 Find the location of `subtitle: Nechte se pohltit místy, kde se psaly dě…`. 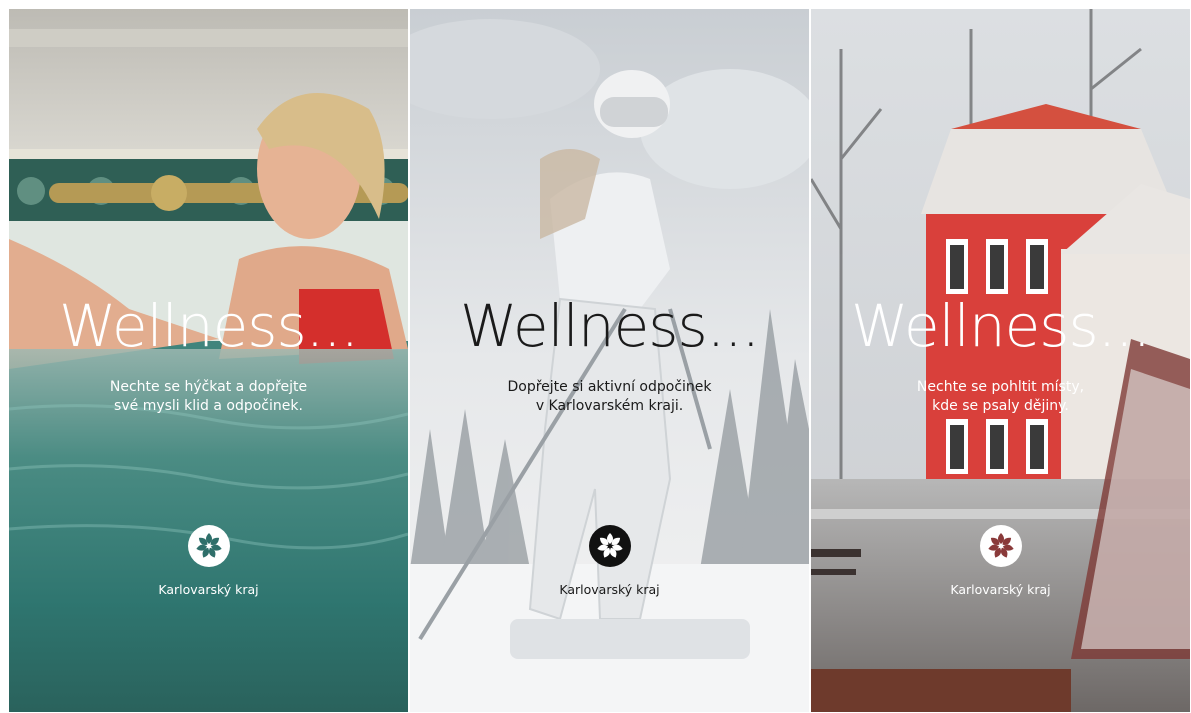

subtitle: Nechte se pohltit místy, kde se psaly dě… is located at coordinates (1000, 397).